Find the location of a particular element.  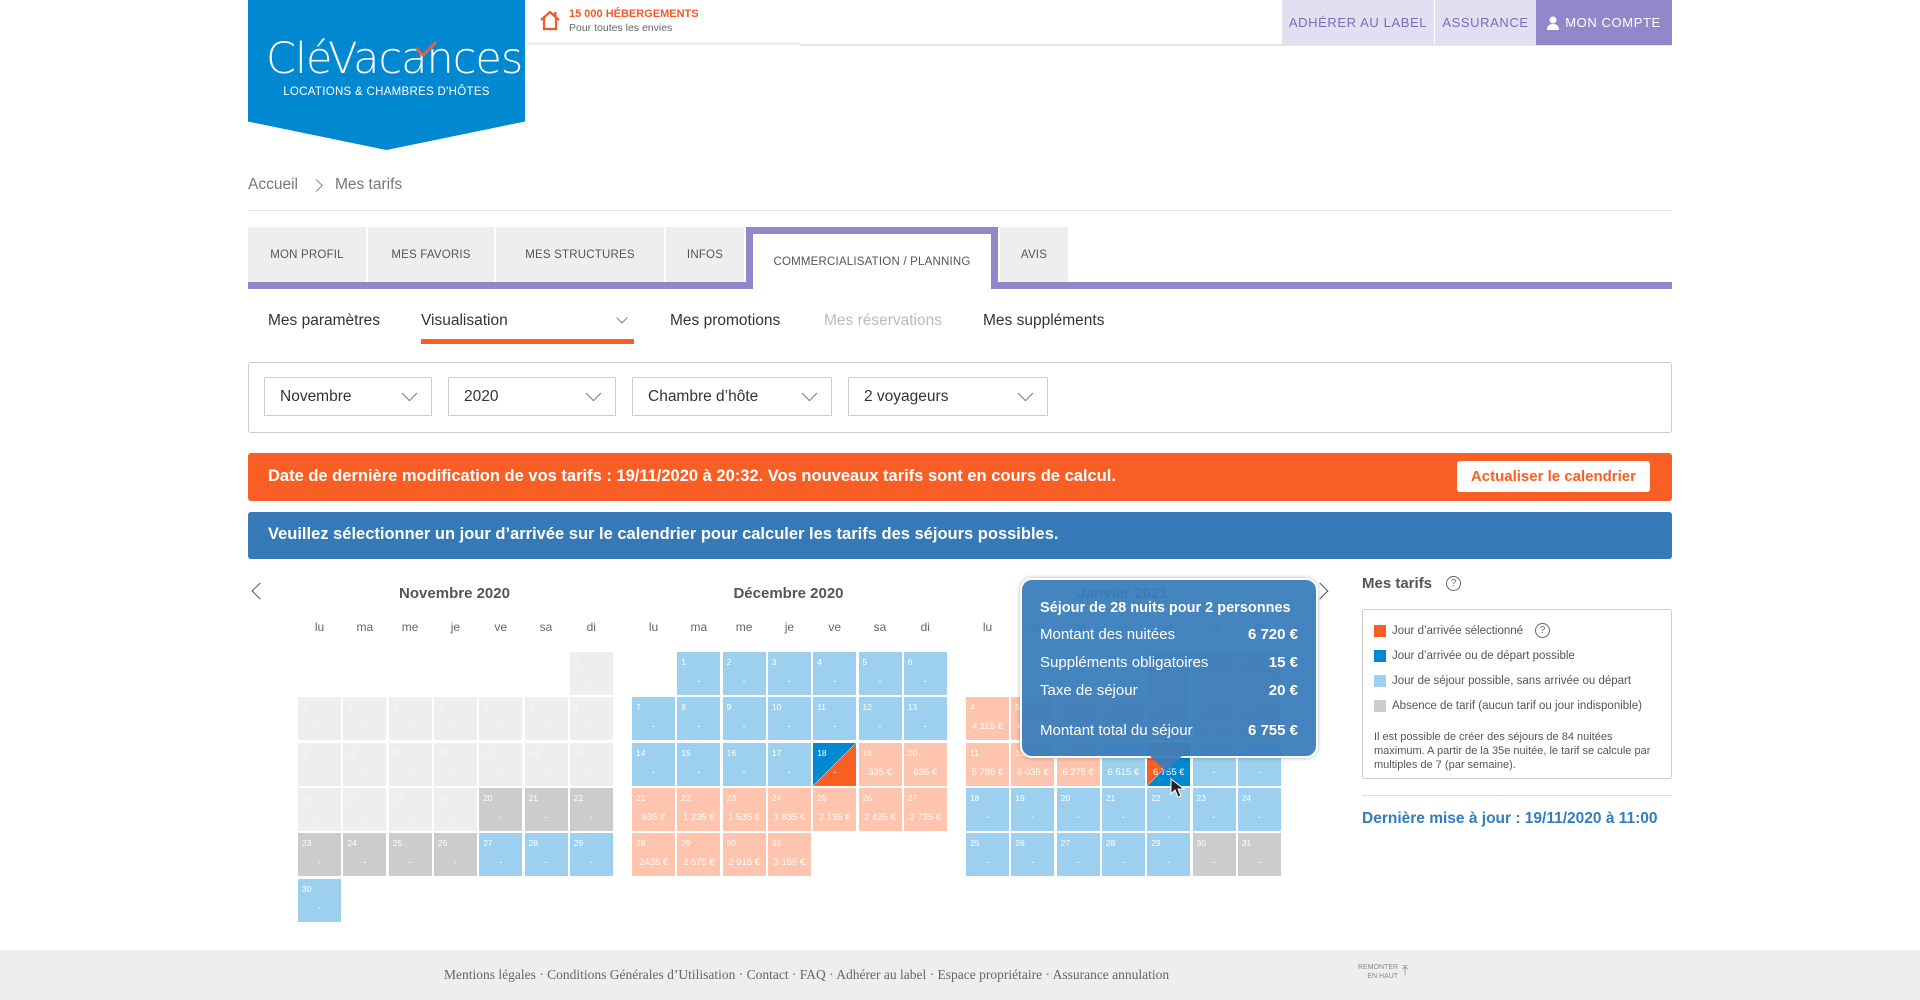

calendar-day: 21 935 € is located at coordinates (653, 809).